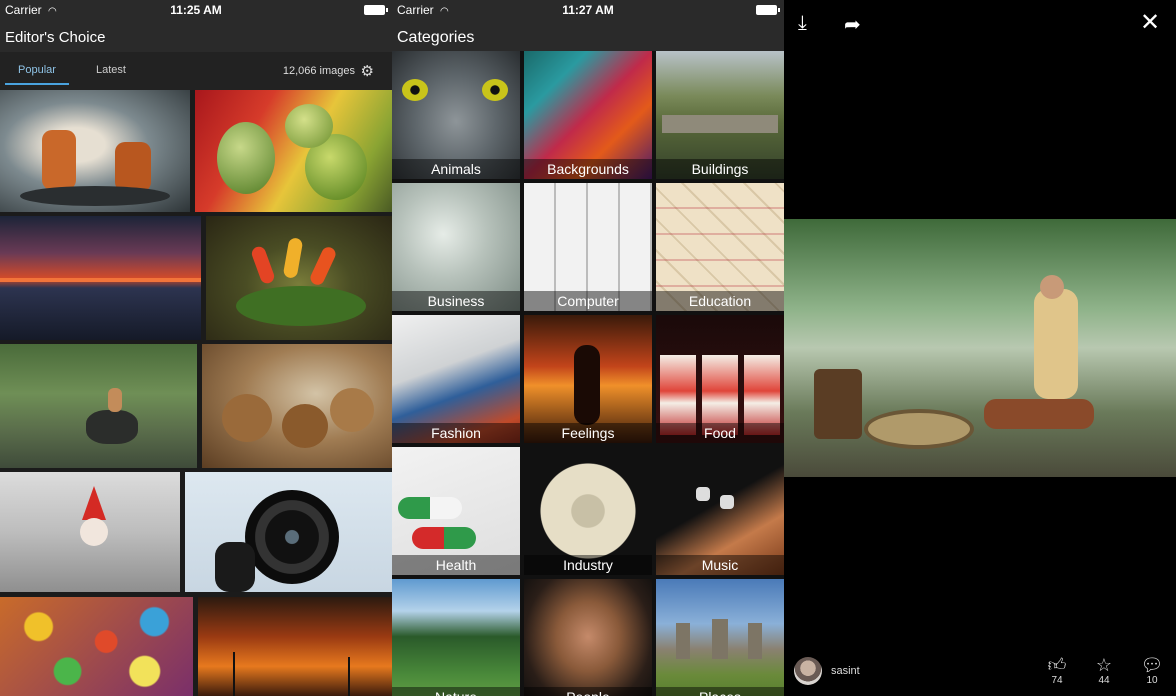 The image size is (1176, 696). Describe the element at coordinates (720, 169) in the screenshot. I see `category-label: Buildings` at that location.